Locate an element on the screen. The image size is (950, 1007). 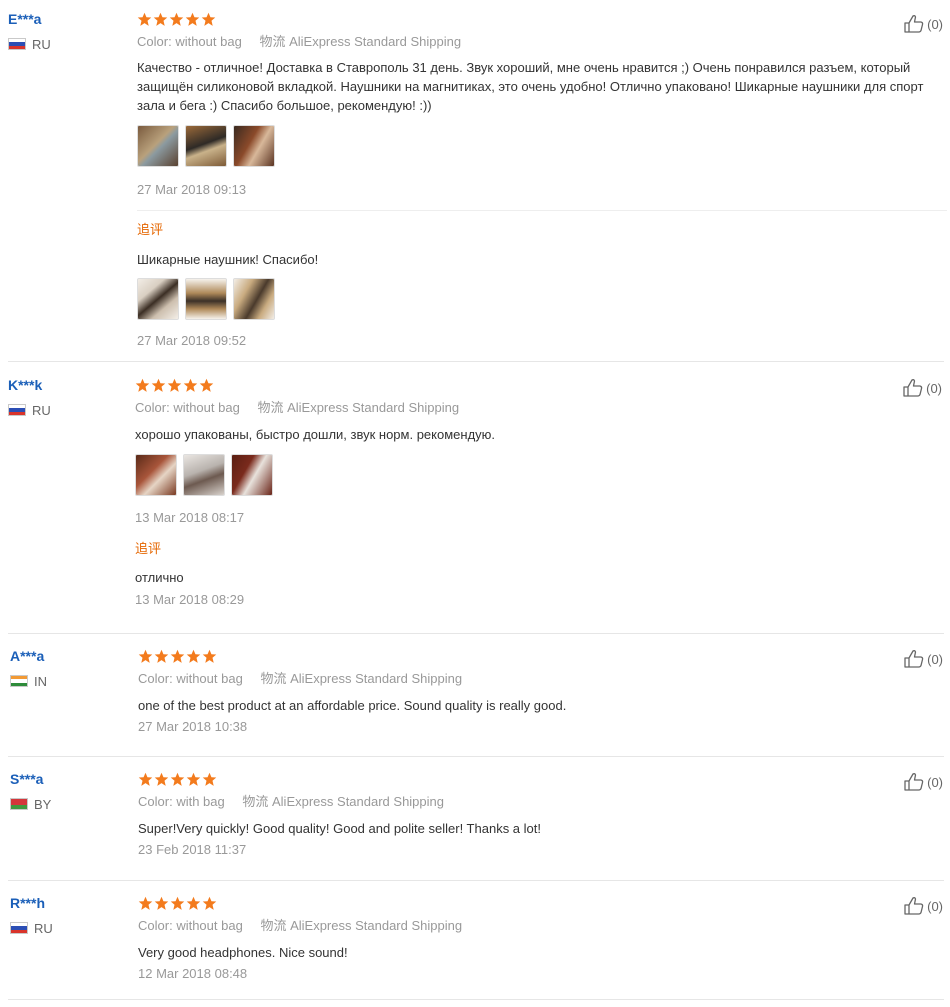
country-code: BY is located at coordinates (43, 804).